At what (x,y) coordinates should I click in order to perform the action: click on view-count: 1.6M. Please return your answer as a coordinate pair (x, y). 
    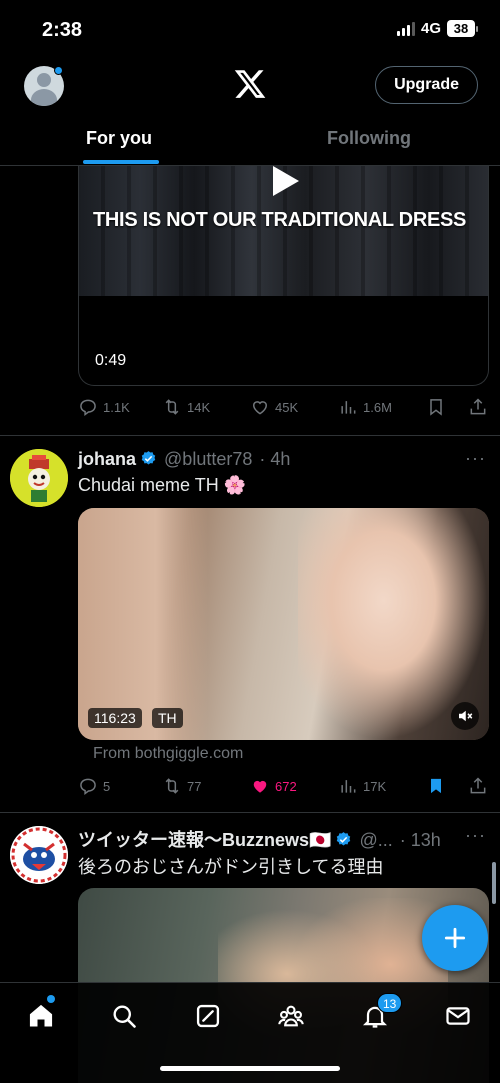
    Looking at the image, I should click on (377, 407).